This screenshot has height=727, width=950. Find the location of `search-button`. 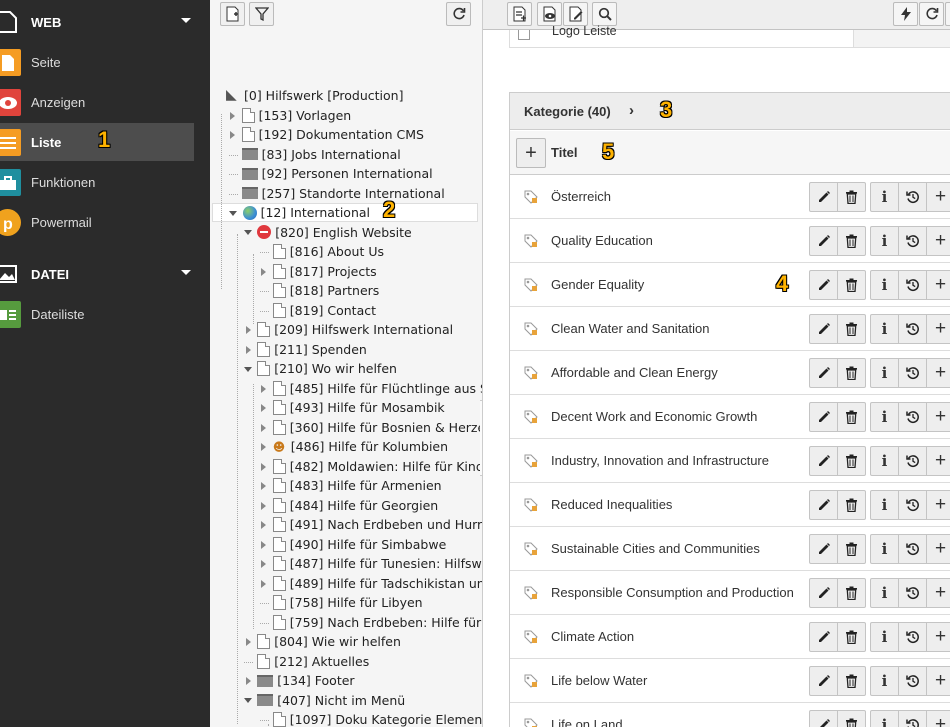

search-button is located at coordinates (604, 14).